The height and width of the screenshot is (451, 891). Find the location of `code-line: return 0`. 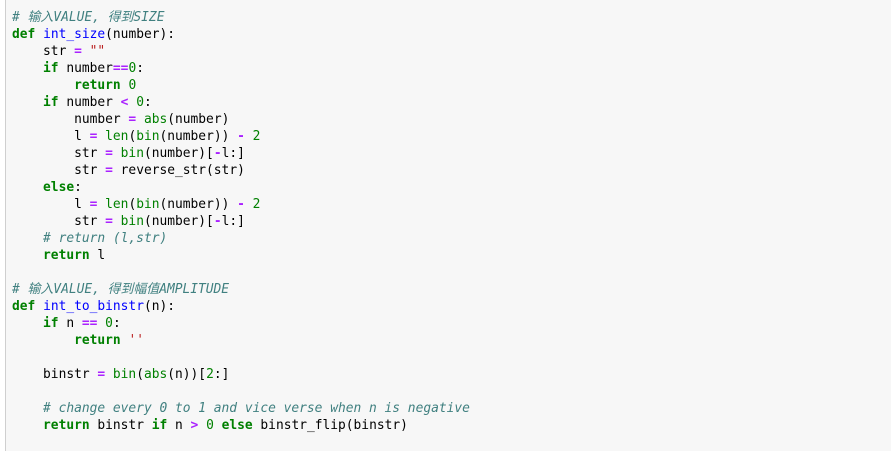

code-line: return 0 is located at coordinates (451, 85).